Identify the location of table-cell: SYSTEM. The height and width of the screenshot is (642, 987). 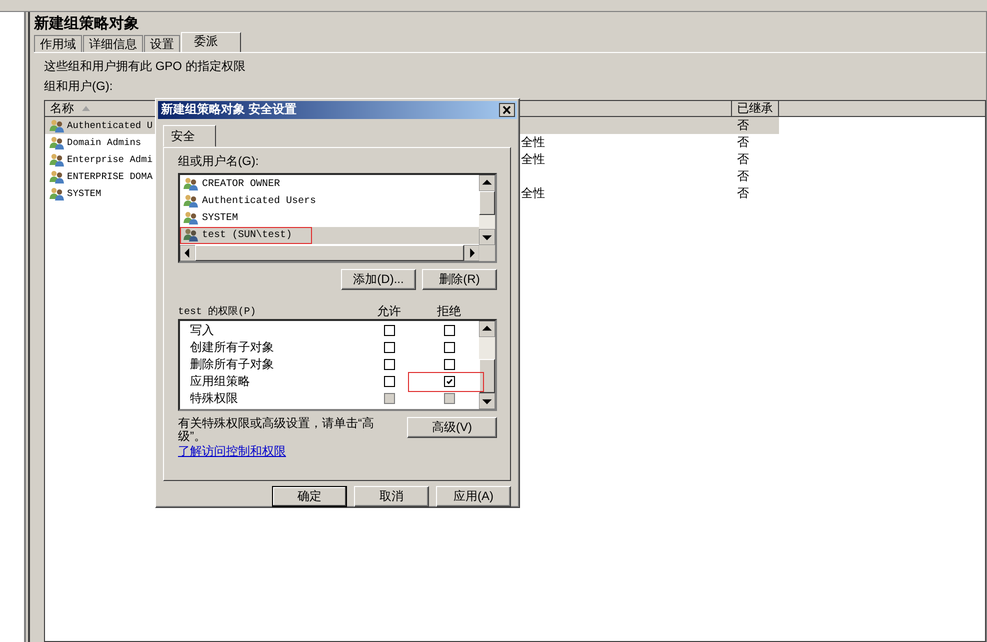
(84, 193).